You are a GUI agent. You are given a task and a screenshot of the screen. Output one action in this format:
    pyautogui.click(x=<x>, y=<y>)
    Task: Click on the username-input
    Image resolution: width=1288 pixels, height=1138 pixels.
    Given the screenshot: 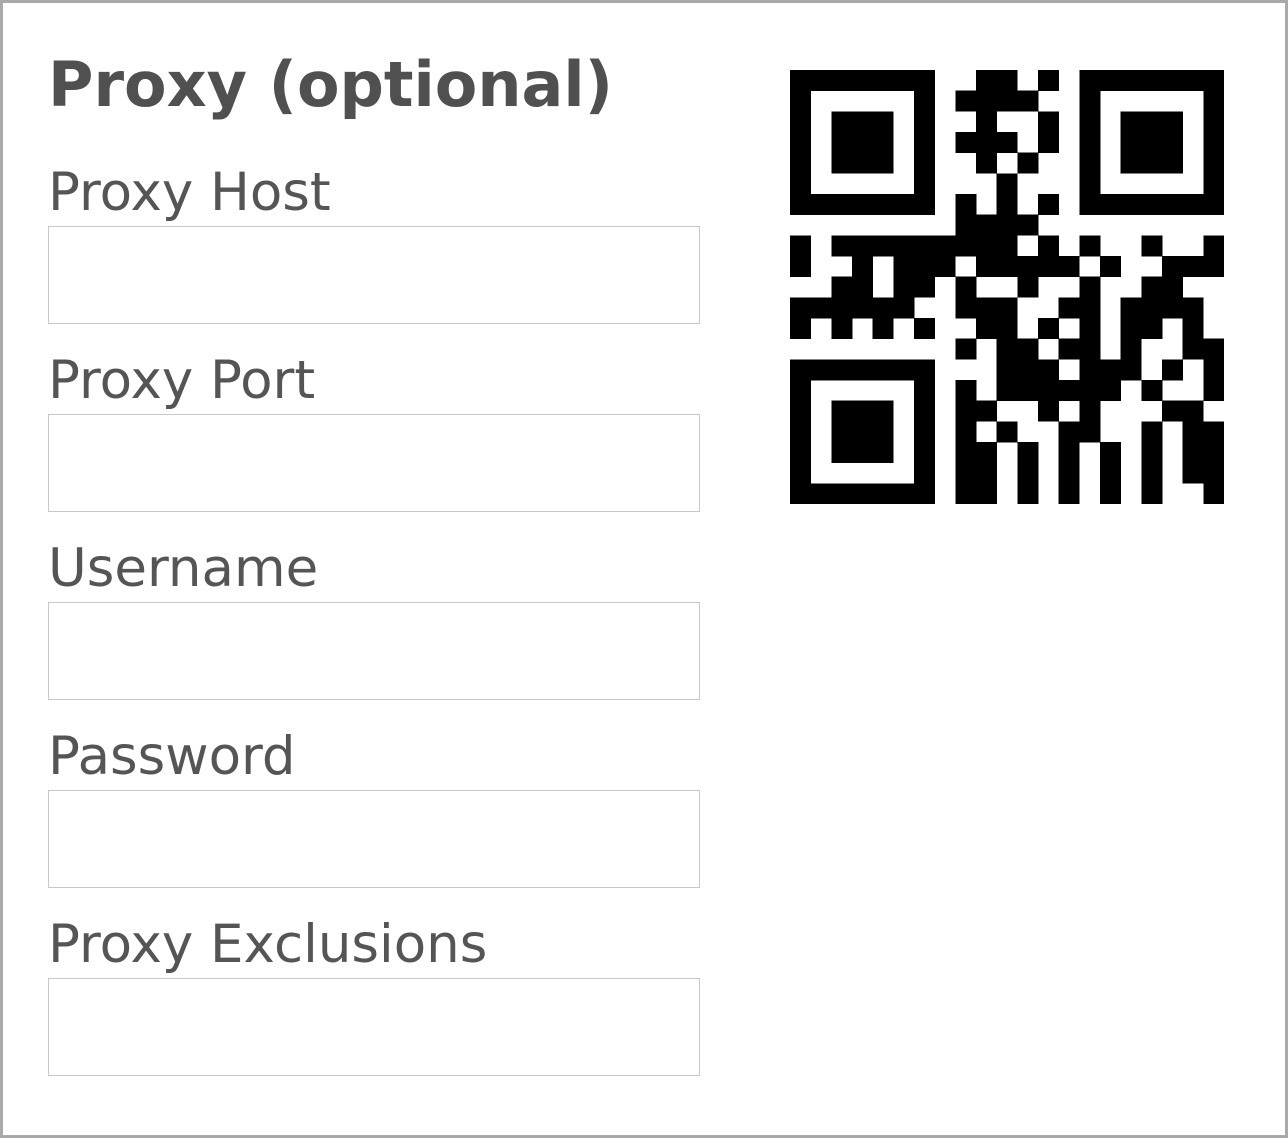 What is the action you would take?
    pyautogui.click(x=374, y=651)
    